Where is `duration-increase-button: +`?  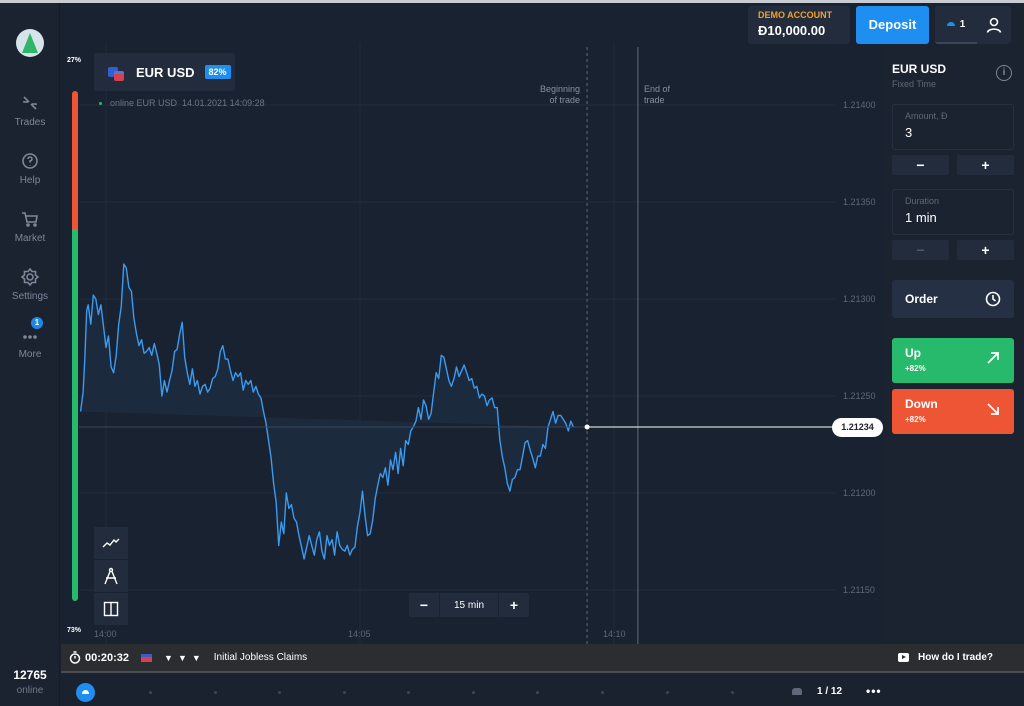
duration-increase-button: + is located at coordinates (985, 250).